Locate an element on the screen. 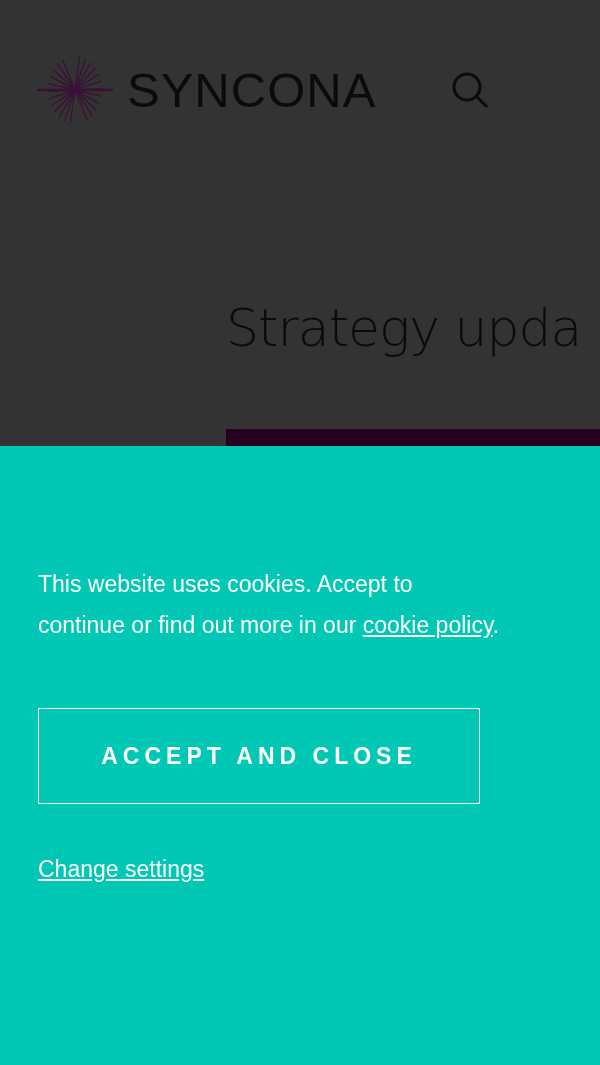 The height and width of the screenshot is (1065, 600). cookie-message: This website uses cookies. Accept to continue or find out more in our cookie policy. is located at coordinates (269, 605).